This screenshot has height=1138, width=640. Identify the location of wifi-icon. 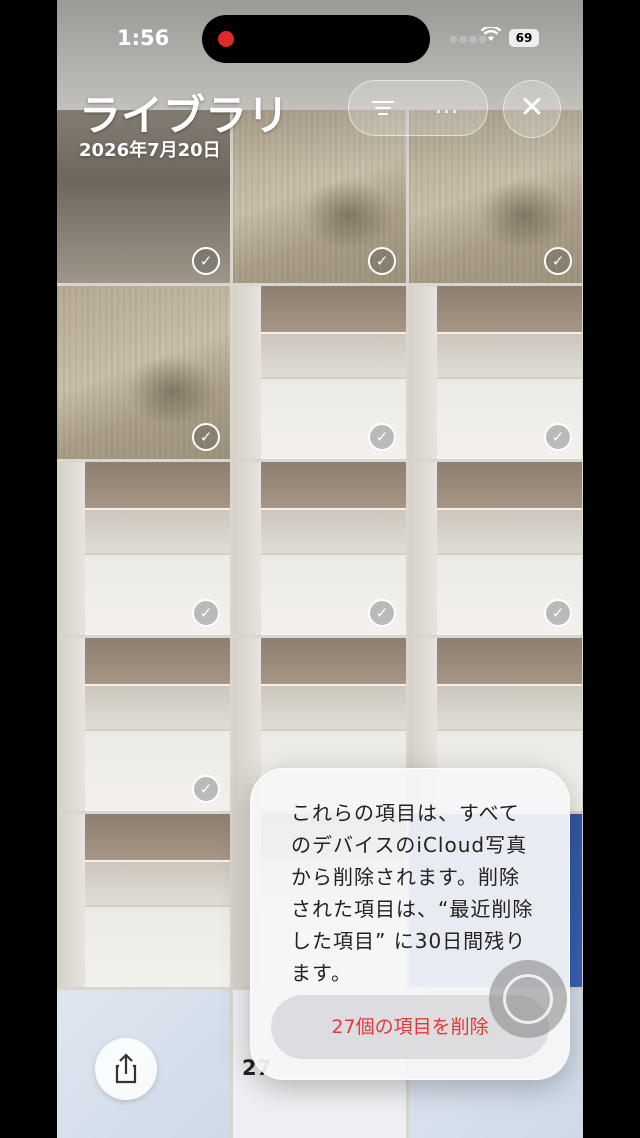
(491, 36).